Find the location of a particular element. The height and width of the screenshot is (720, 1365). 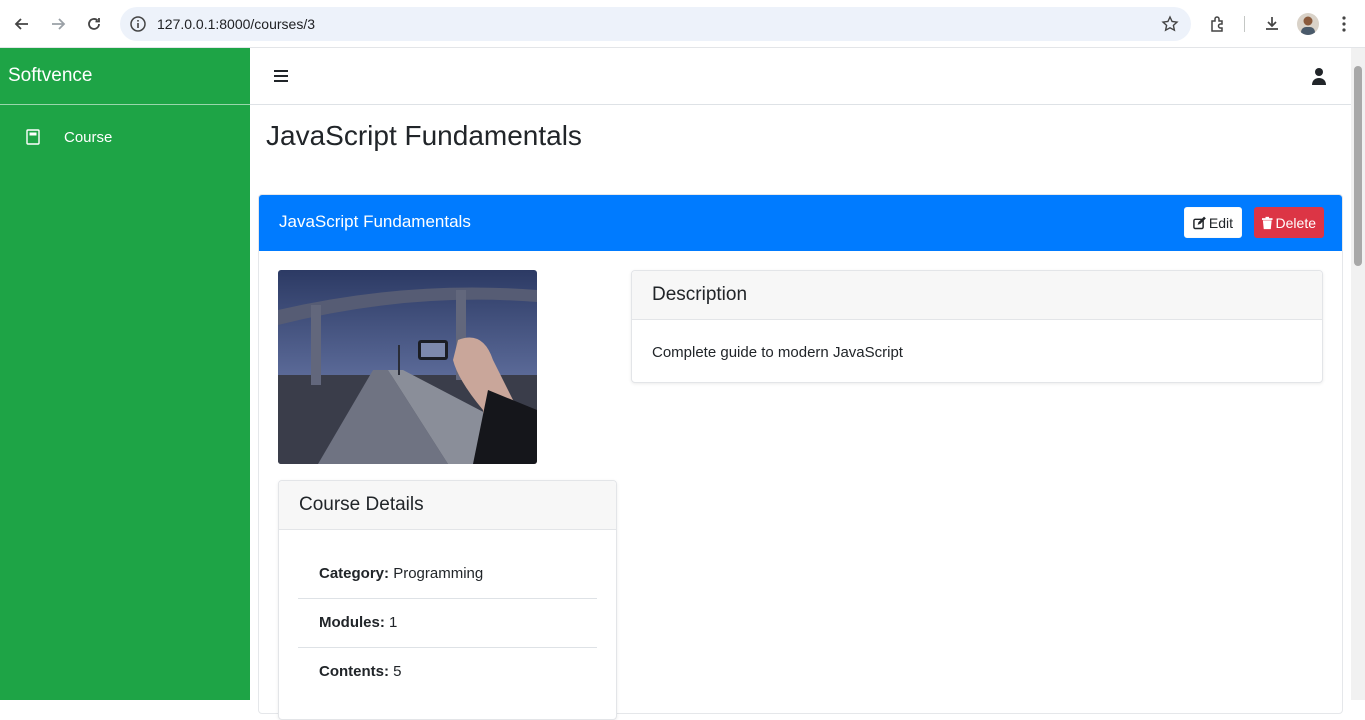

downloads-button is located at coordinates (1272, 24).